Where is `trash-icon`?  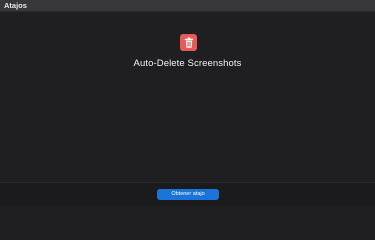 trash-icon is located at coordinates (188, 42).